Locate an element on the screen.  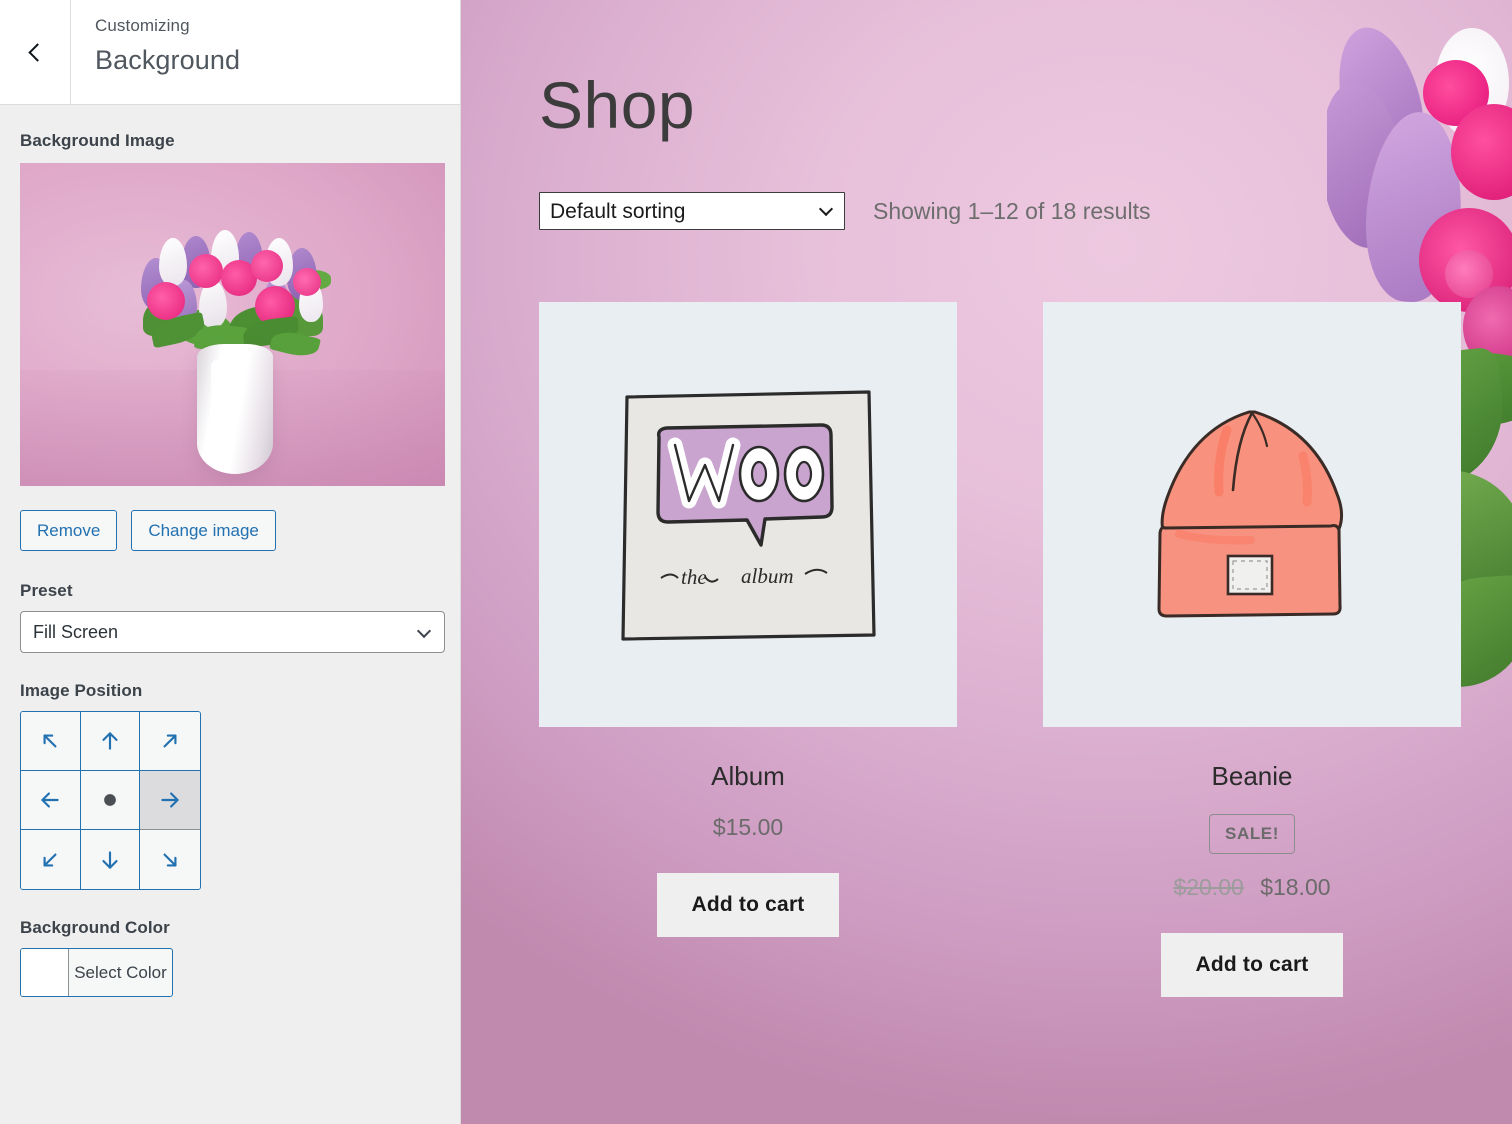
arrow-right-icon is located at coordinates (170, 800).